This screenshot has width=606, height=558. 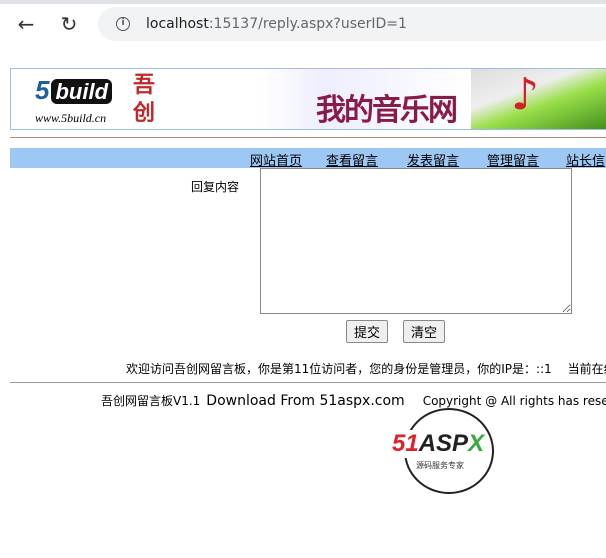 What do you see at coordinates (424, 331) in the screenshot?
I see `clear-button: 清空` at bounding box center [424, 331].